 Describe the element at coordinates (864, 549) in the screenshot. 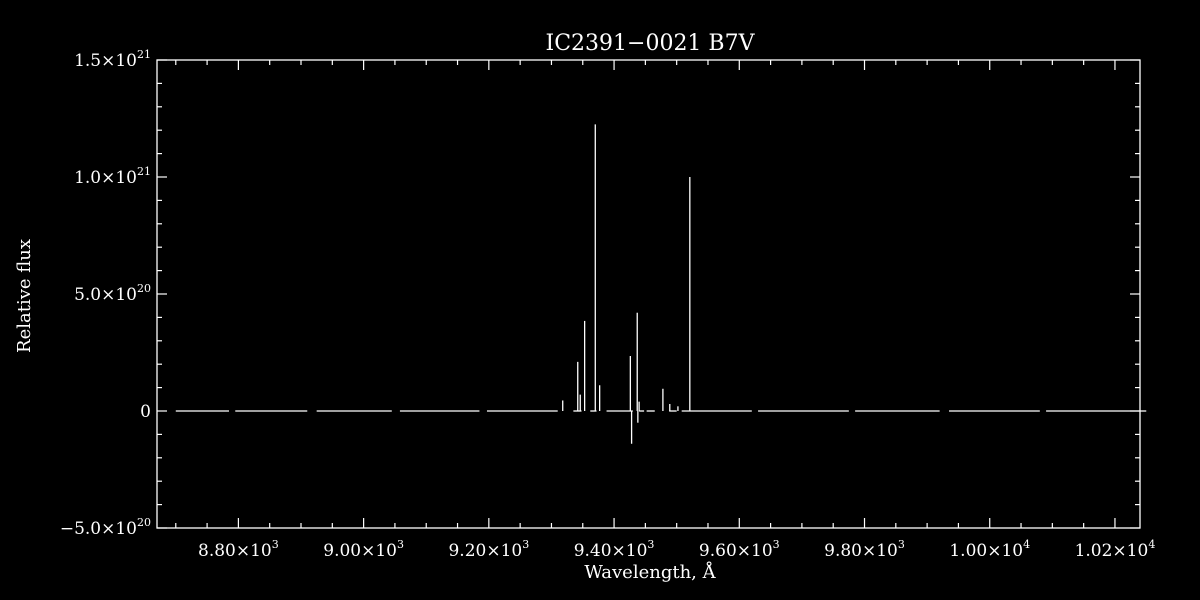

I see `x-tick-label: 9.80×103` at that location.